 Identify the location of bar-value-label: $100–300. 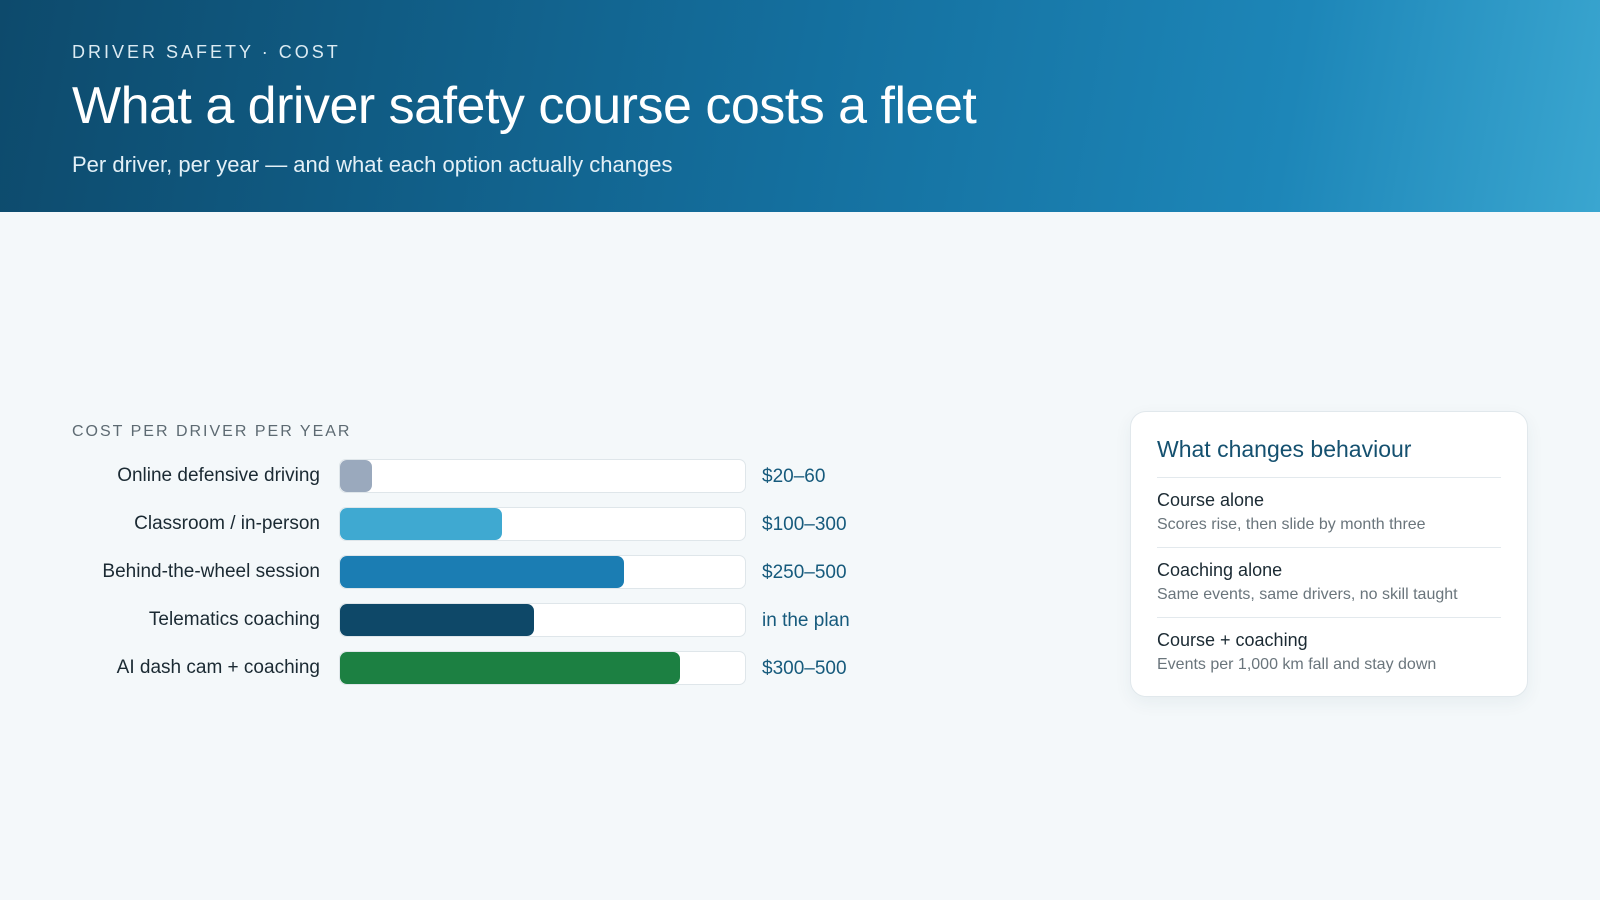
(804, 524).